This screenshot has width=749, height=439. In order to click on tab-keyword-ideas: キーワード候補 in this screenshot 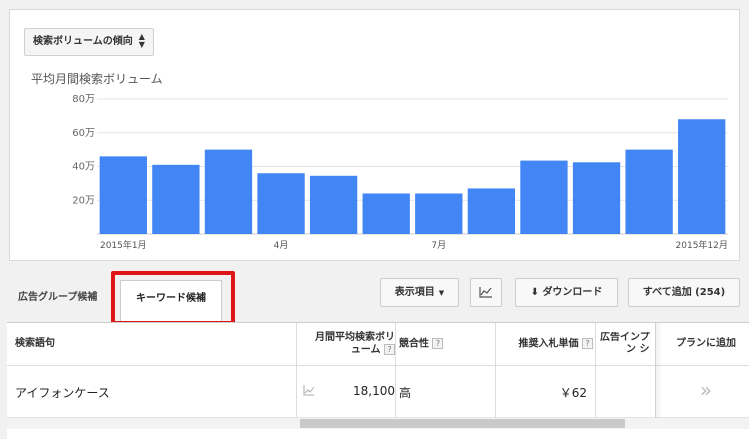, I will do `click(171, 301)`.